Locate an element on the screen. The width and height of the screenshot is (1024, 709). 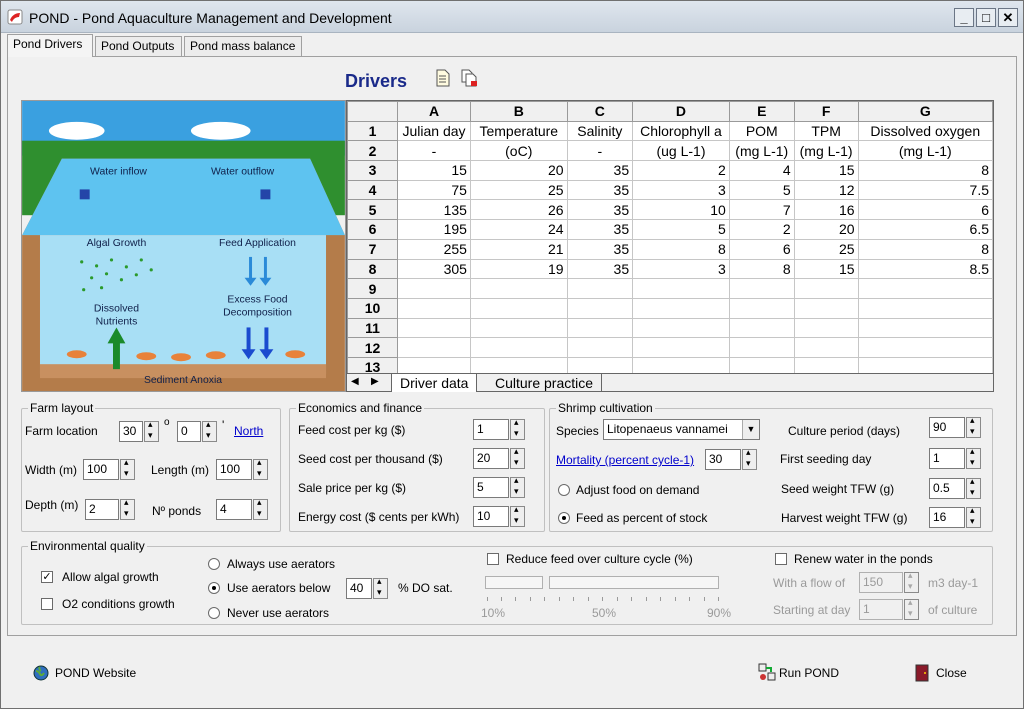
aerators-value-field: 40 is located at coordinates (359, 588).